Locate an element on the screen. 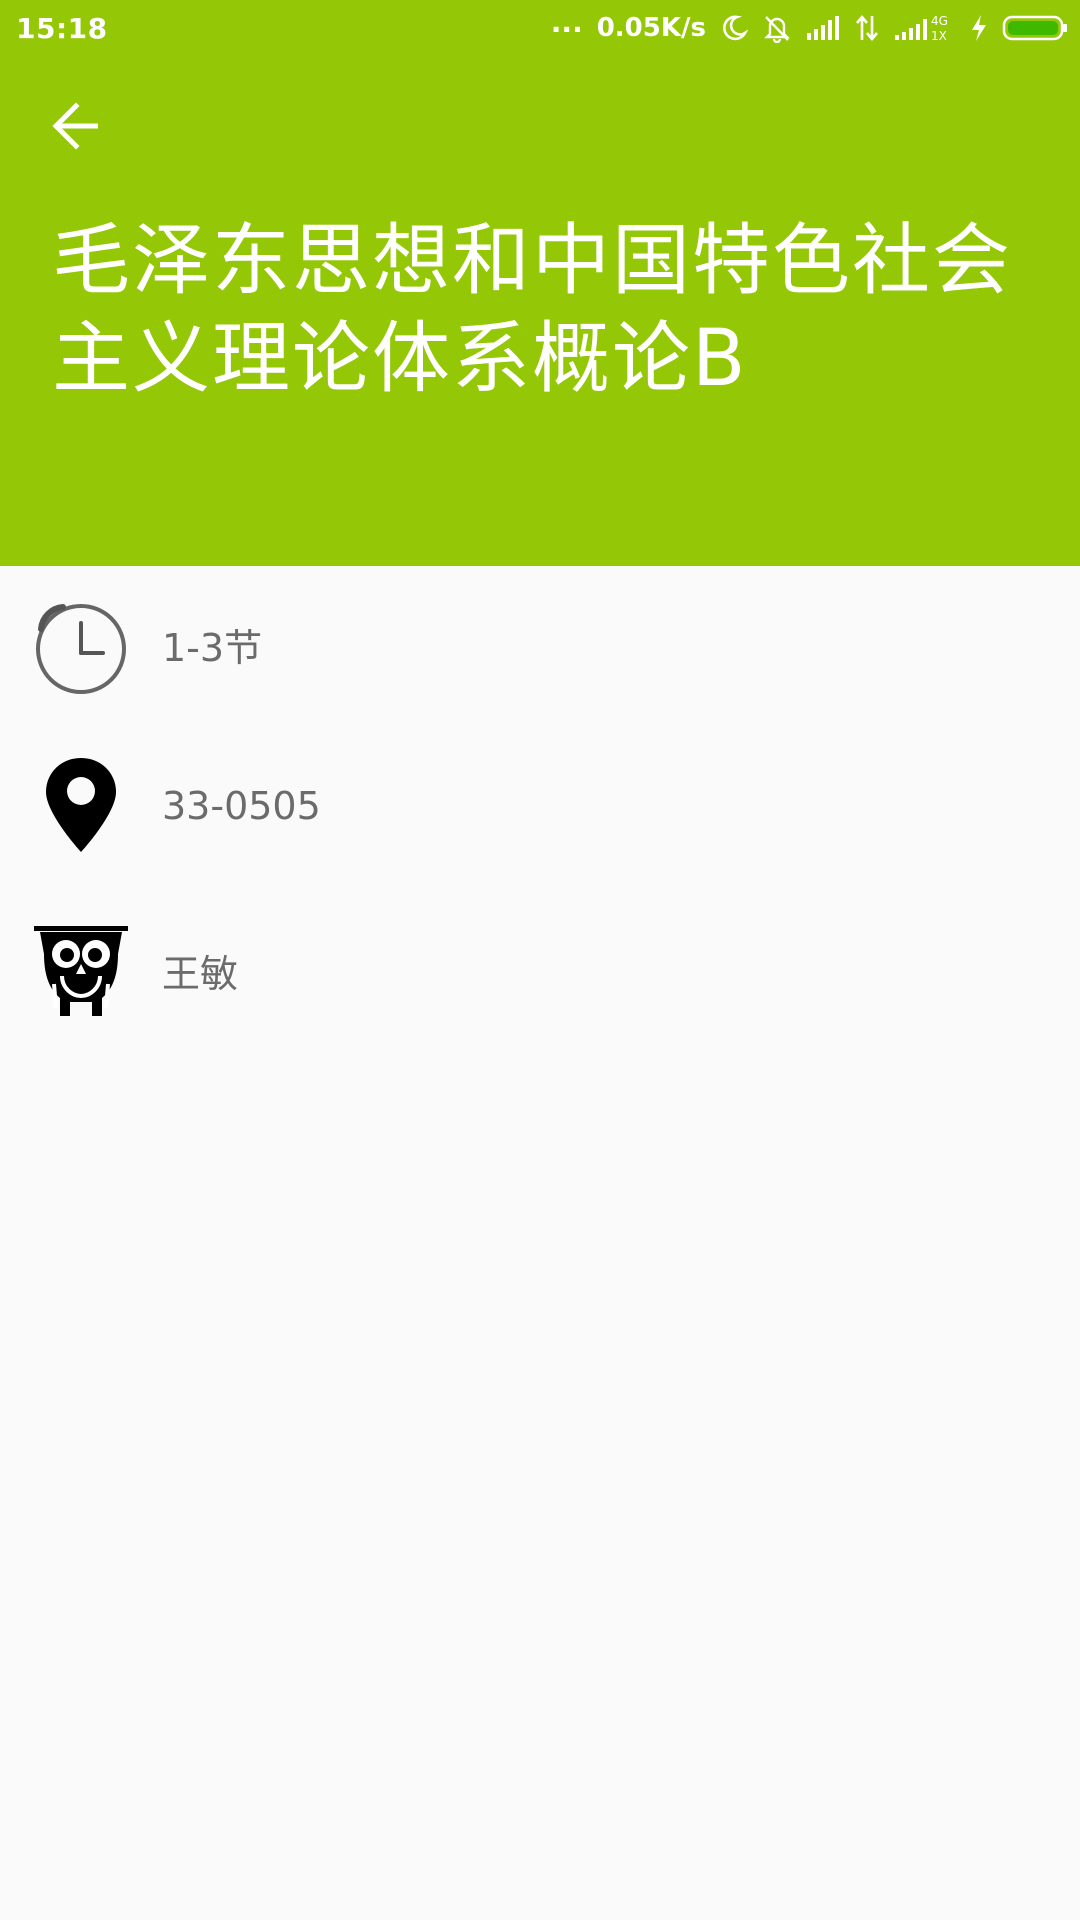  status-time: 15:18 is located at coordinates (62, 28).